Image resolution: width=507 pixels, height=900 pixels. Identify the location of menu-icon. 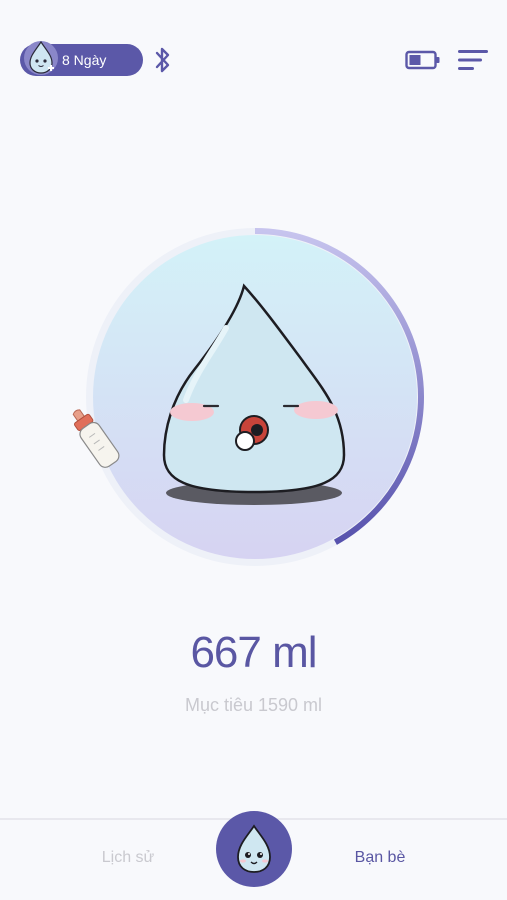
(473, 60).